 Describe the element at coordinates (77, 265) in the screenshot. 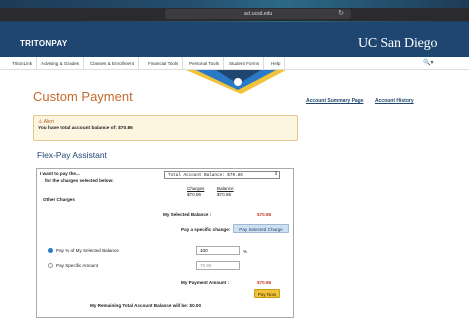

I see `pay-specific-amount-label: Pay Specific Amount` at that location.